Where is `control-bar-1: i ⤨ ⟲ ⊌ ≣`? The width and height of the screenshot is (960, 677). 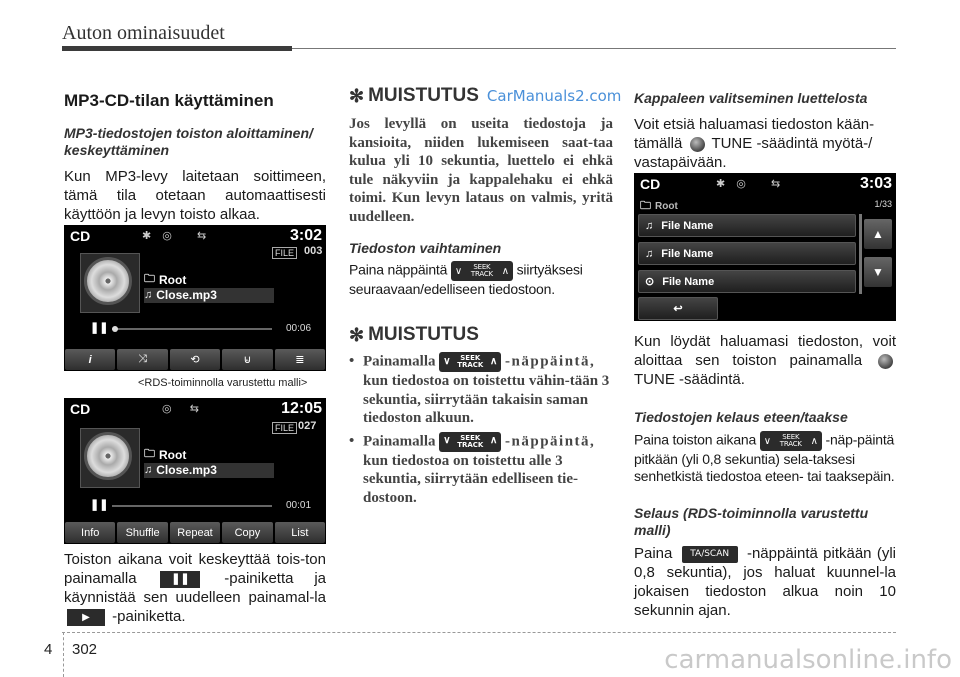 control-bar-1: i ⤨ ⟲ ⊌ ≣ is located at coordinates (195, 360).